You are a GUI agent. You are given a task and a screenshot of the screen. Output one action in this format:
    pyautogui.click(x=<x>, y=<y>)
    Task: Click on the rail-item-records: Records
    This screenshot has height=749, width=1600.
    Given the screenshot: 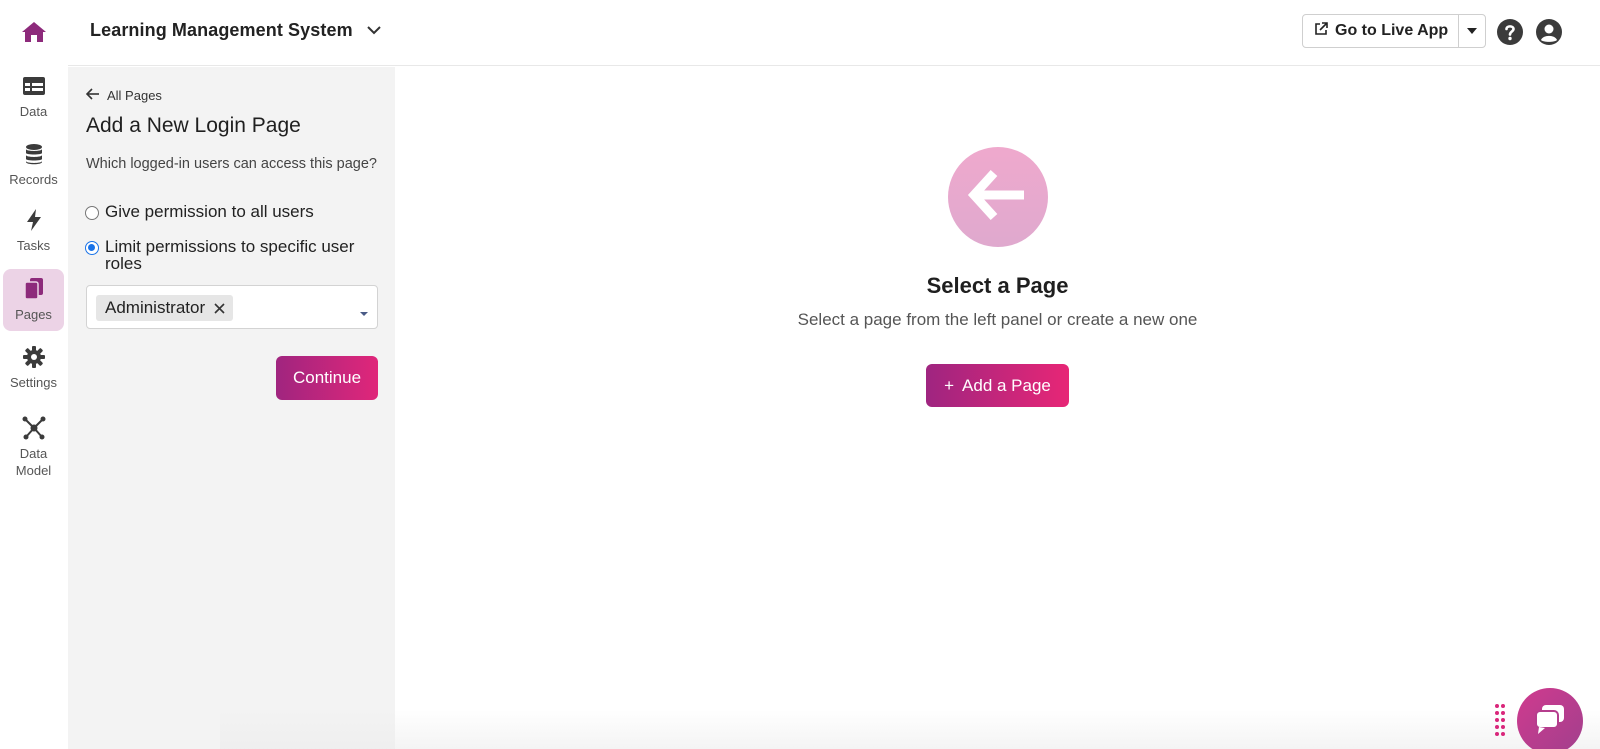 What is the action you would take?
    pyautogui.click(x=33, y=165)
    